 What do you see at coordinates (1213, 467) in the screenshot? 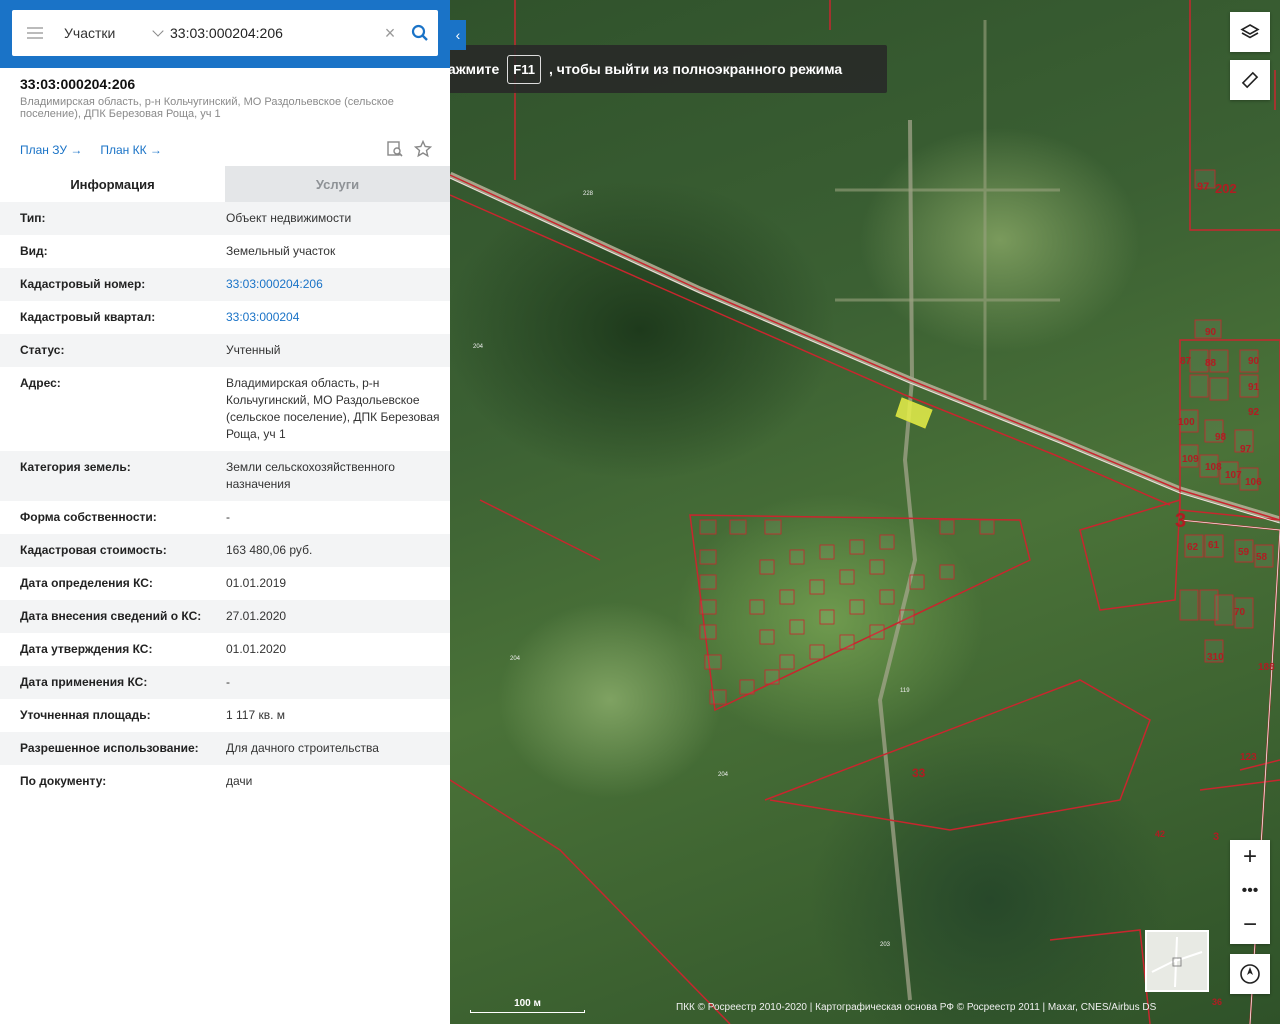
I see `svg-text: 108` at bounding box center [1213, 467].